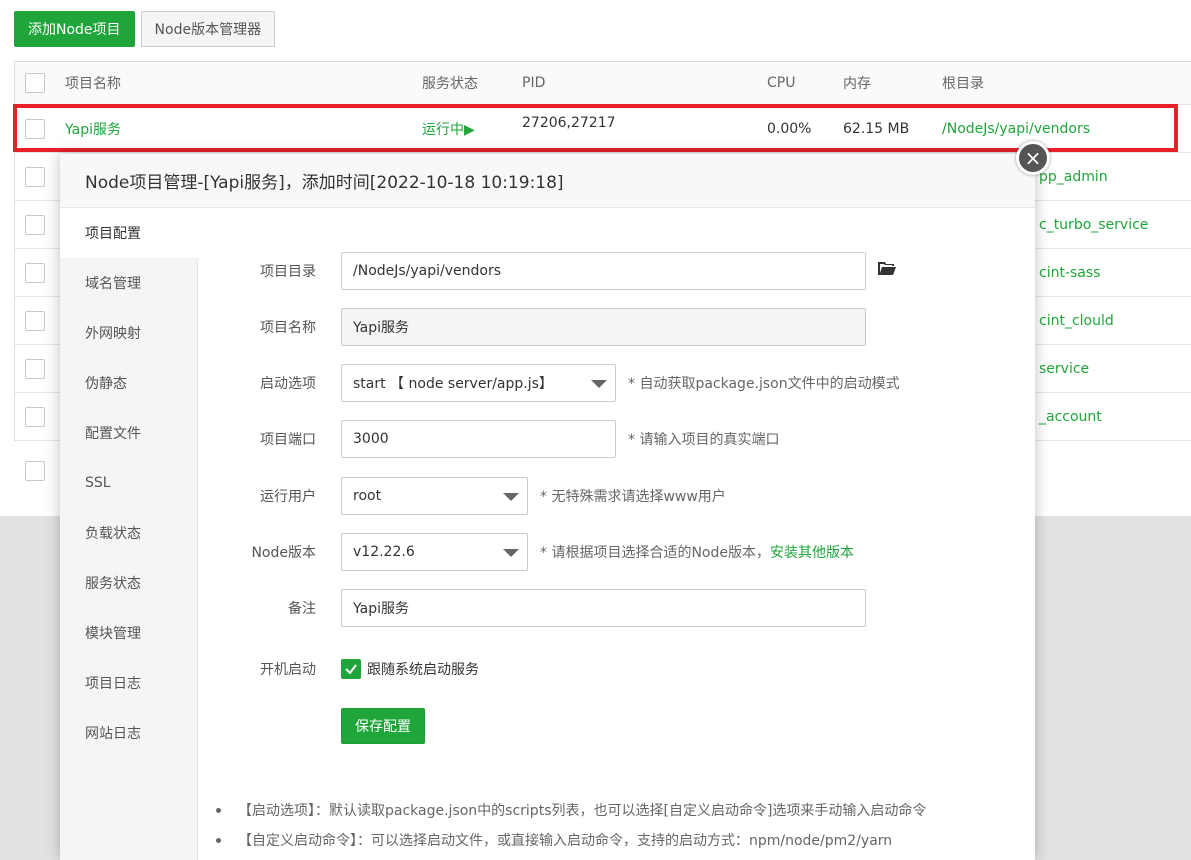  I want to click on header-name: 项目名称, so click(93, 84).